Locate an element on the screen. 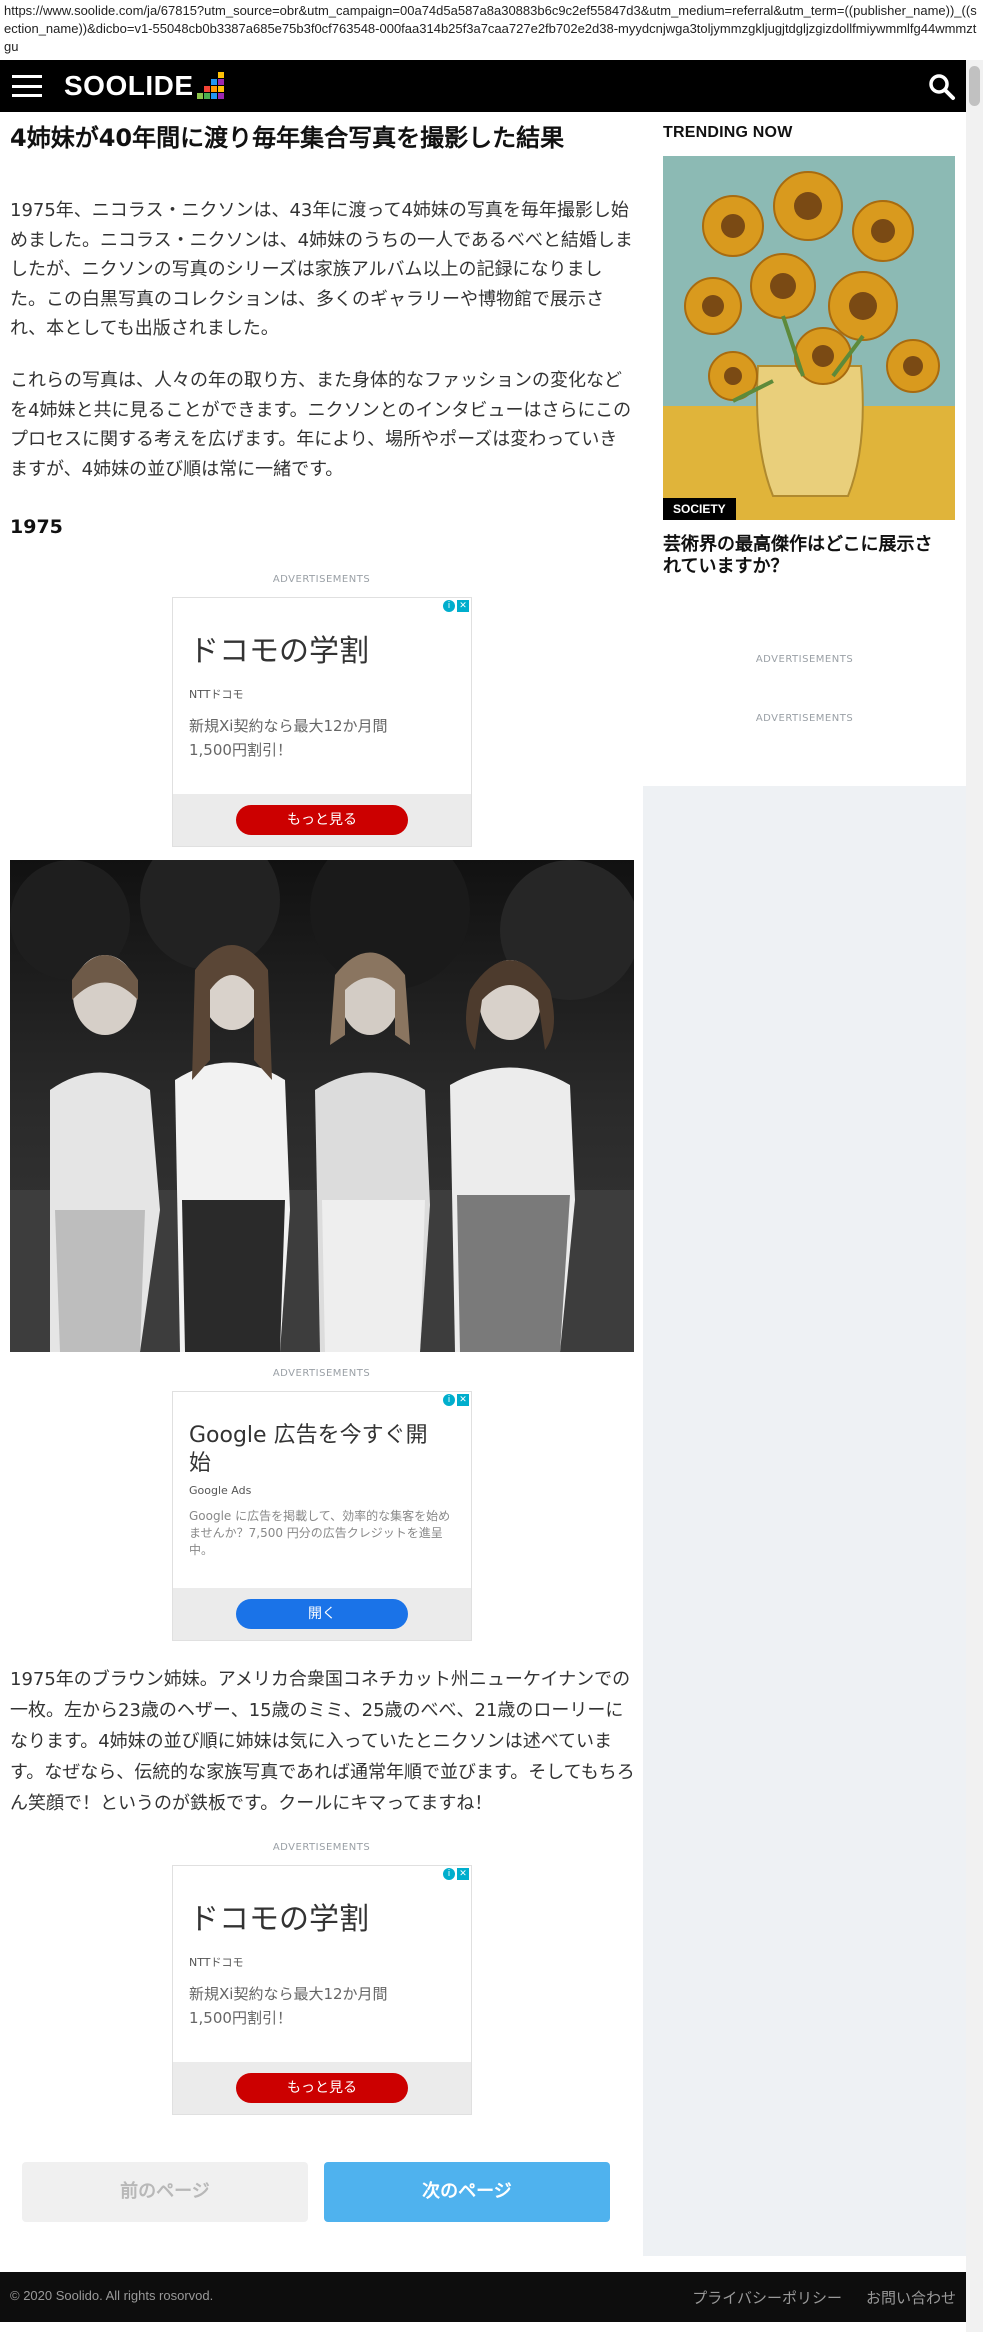 This screenshot has width=983, height=2332. prev-page-button: 前のページ is located at coordinates (165, 2192).